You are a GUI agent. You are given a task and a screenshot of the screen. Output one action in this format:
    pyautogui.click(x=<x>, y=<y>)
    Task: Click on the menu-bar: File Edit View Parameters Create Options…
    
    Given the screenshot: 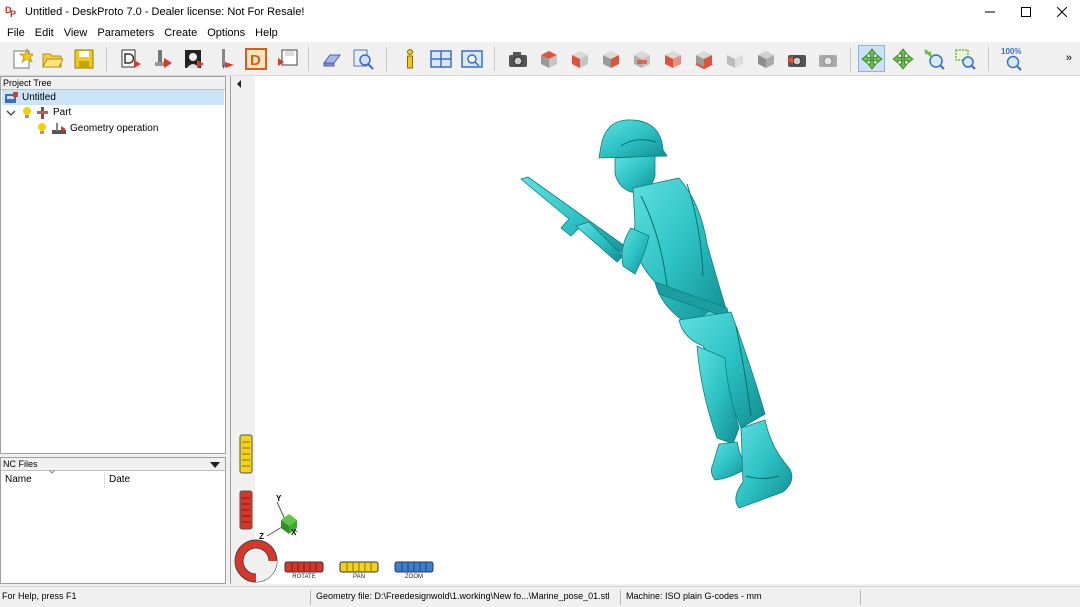 What is the action you would take?
    pyautogui.click(x=540, y=33)
    